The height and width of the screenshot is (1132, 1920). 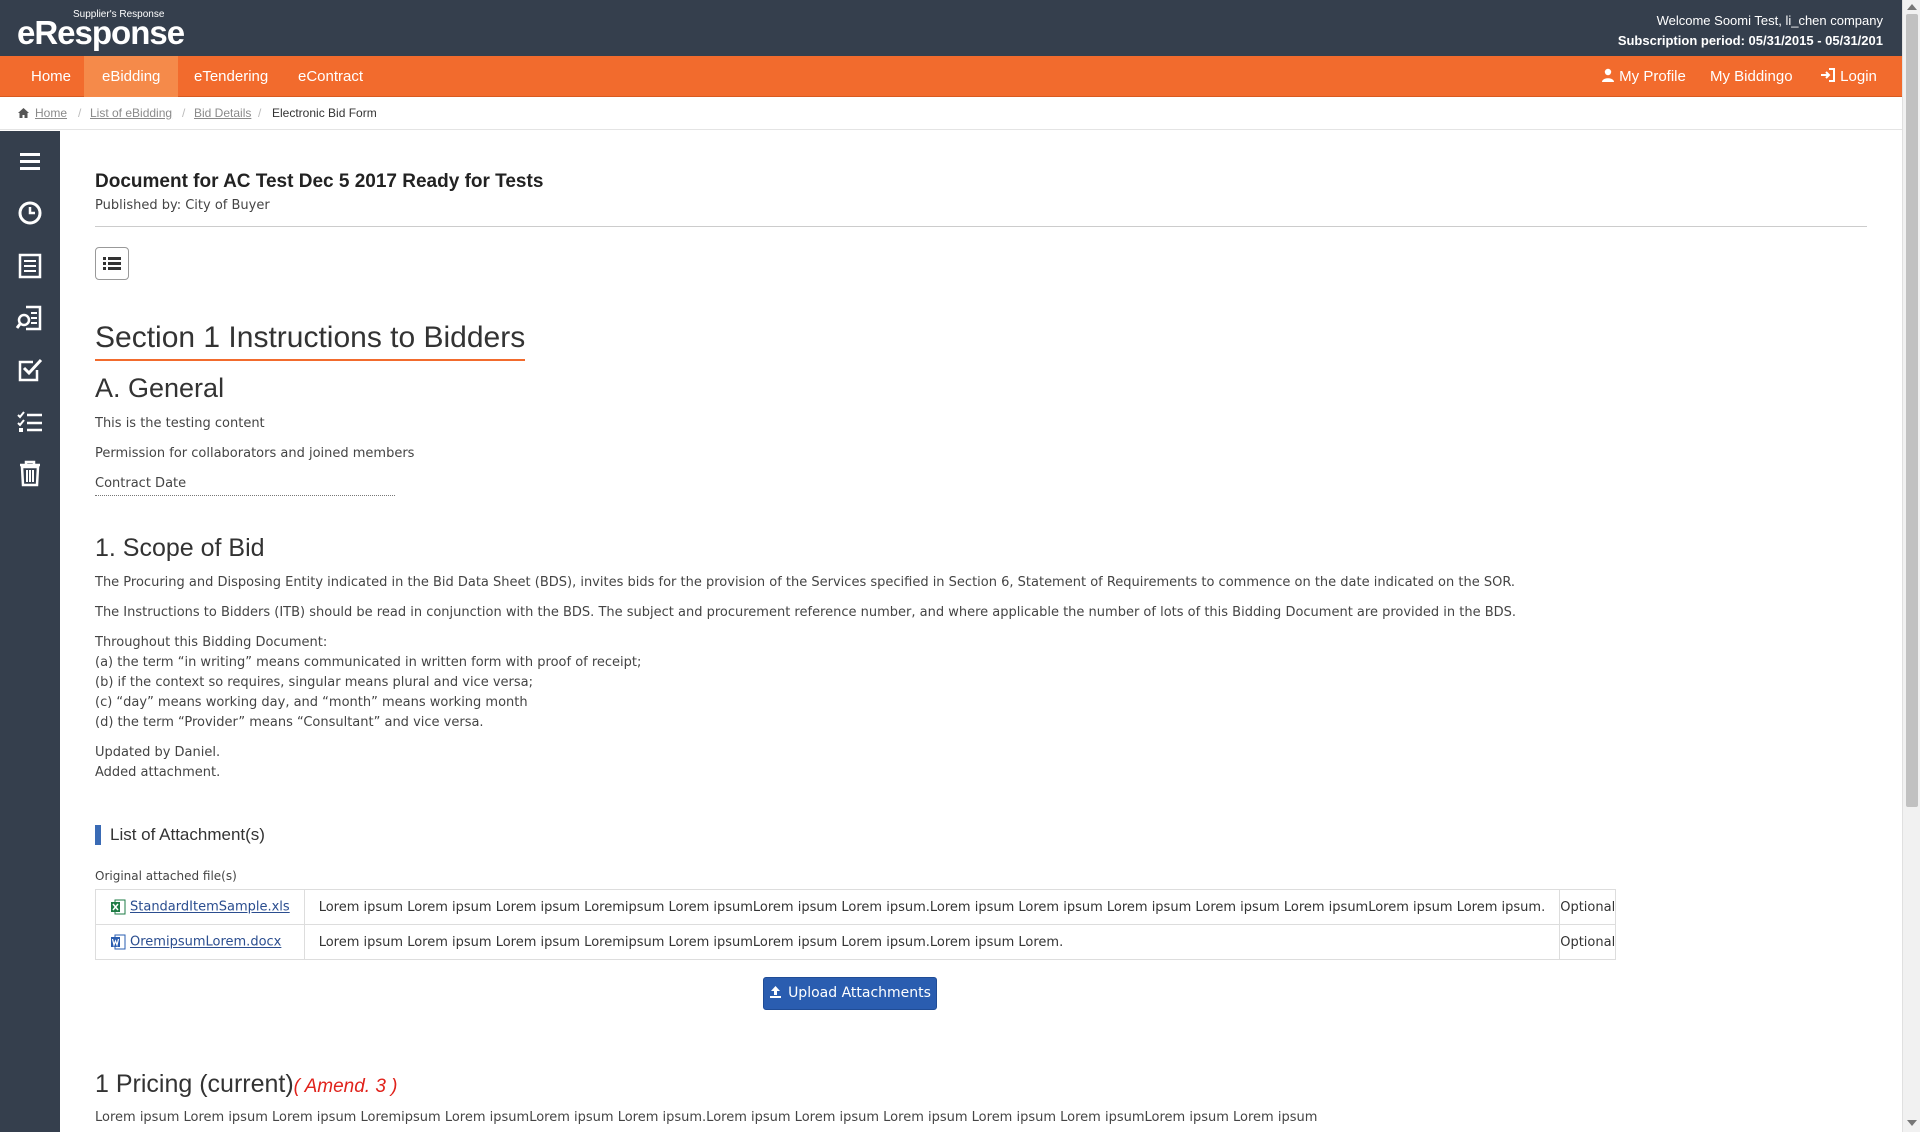 I want to click on menu-icon, so click(x=30, y=162).